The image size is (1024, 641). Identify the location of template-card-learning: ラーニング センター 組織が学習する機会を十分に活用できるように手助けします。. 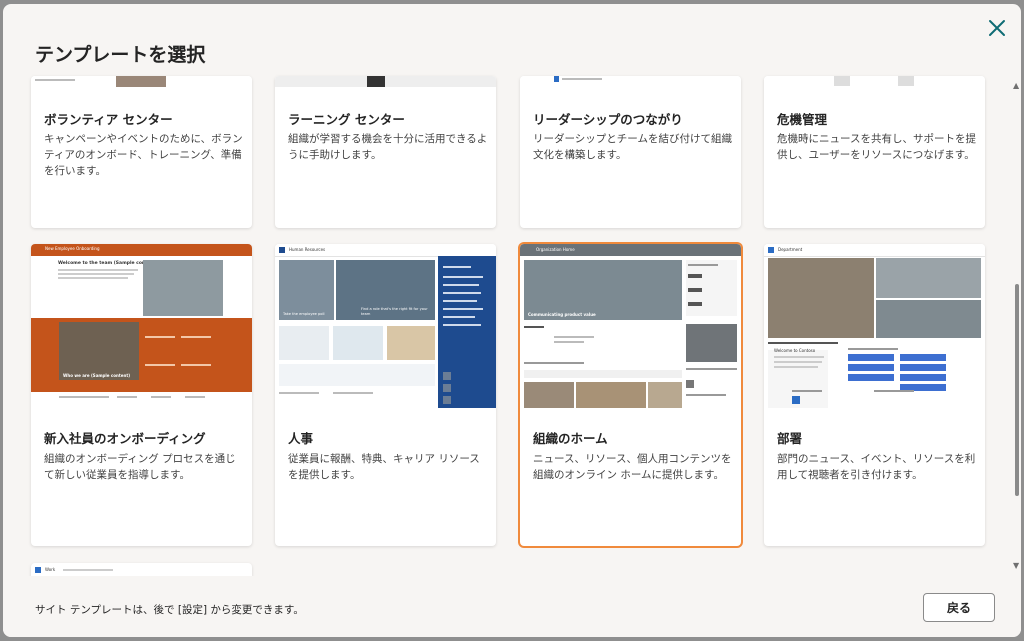
(385, 152).